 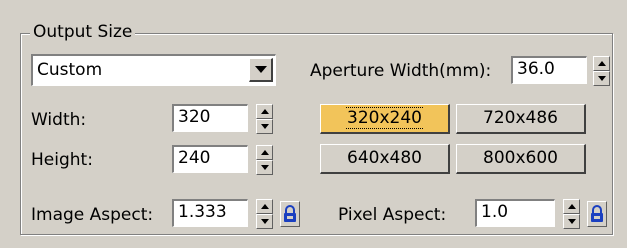 I want to click on dropdown-button, so click(x=261, y=70).